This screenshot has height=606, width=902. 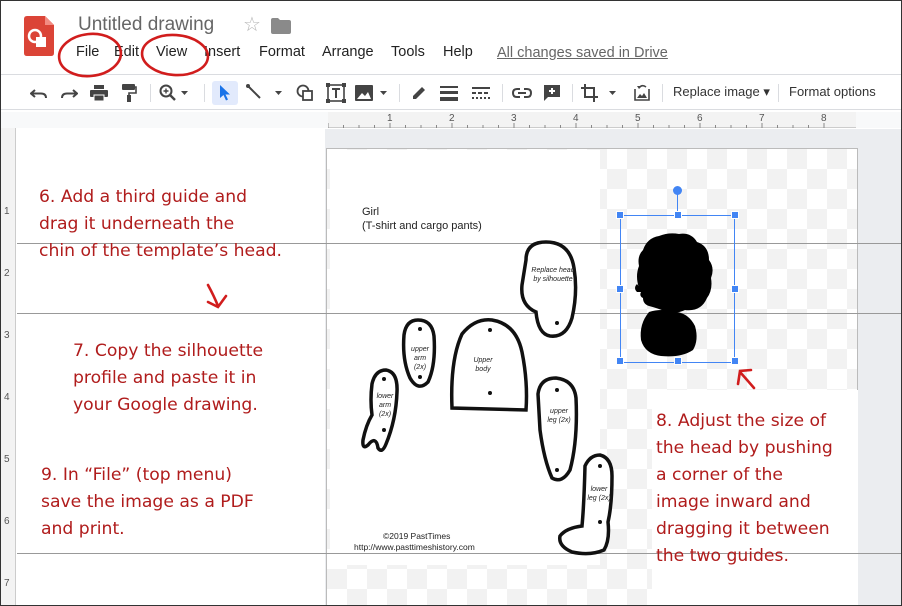 I want to click on resize-handle-sw, so click(x=620, y=361).